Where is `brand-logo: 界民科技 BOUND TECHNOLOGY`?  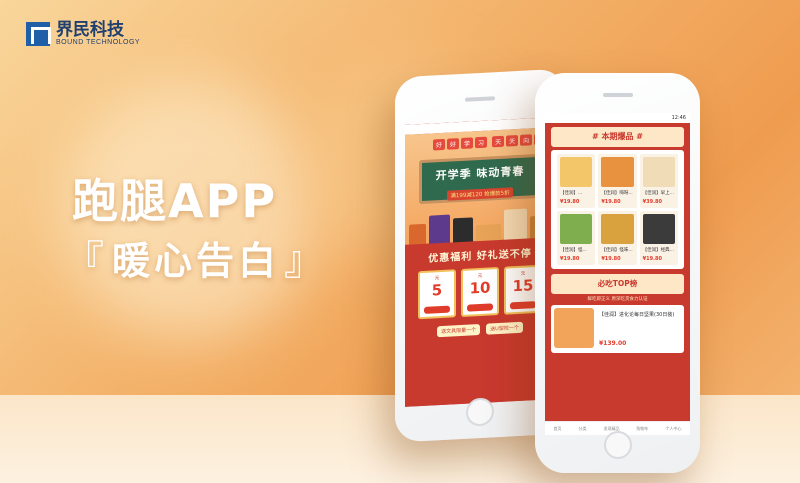
brand-logo: 界民科技 BOUND TECHNOLOGY is located at coordinates (83, 34).